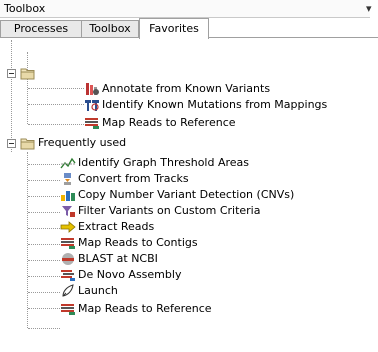 Image resolution: width=378 pixels, height=352 pixels. Describe the element at coordinates (369, 8) in the screenshot. I see `panel-menu-icon: ▾` at that location.